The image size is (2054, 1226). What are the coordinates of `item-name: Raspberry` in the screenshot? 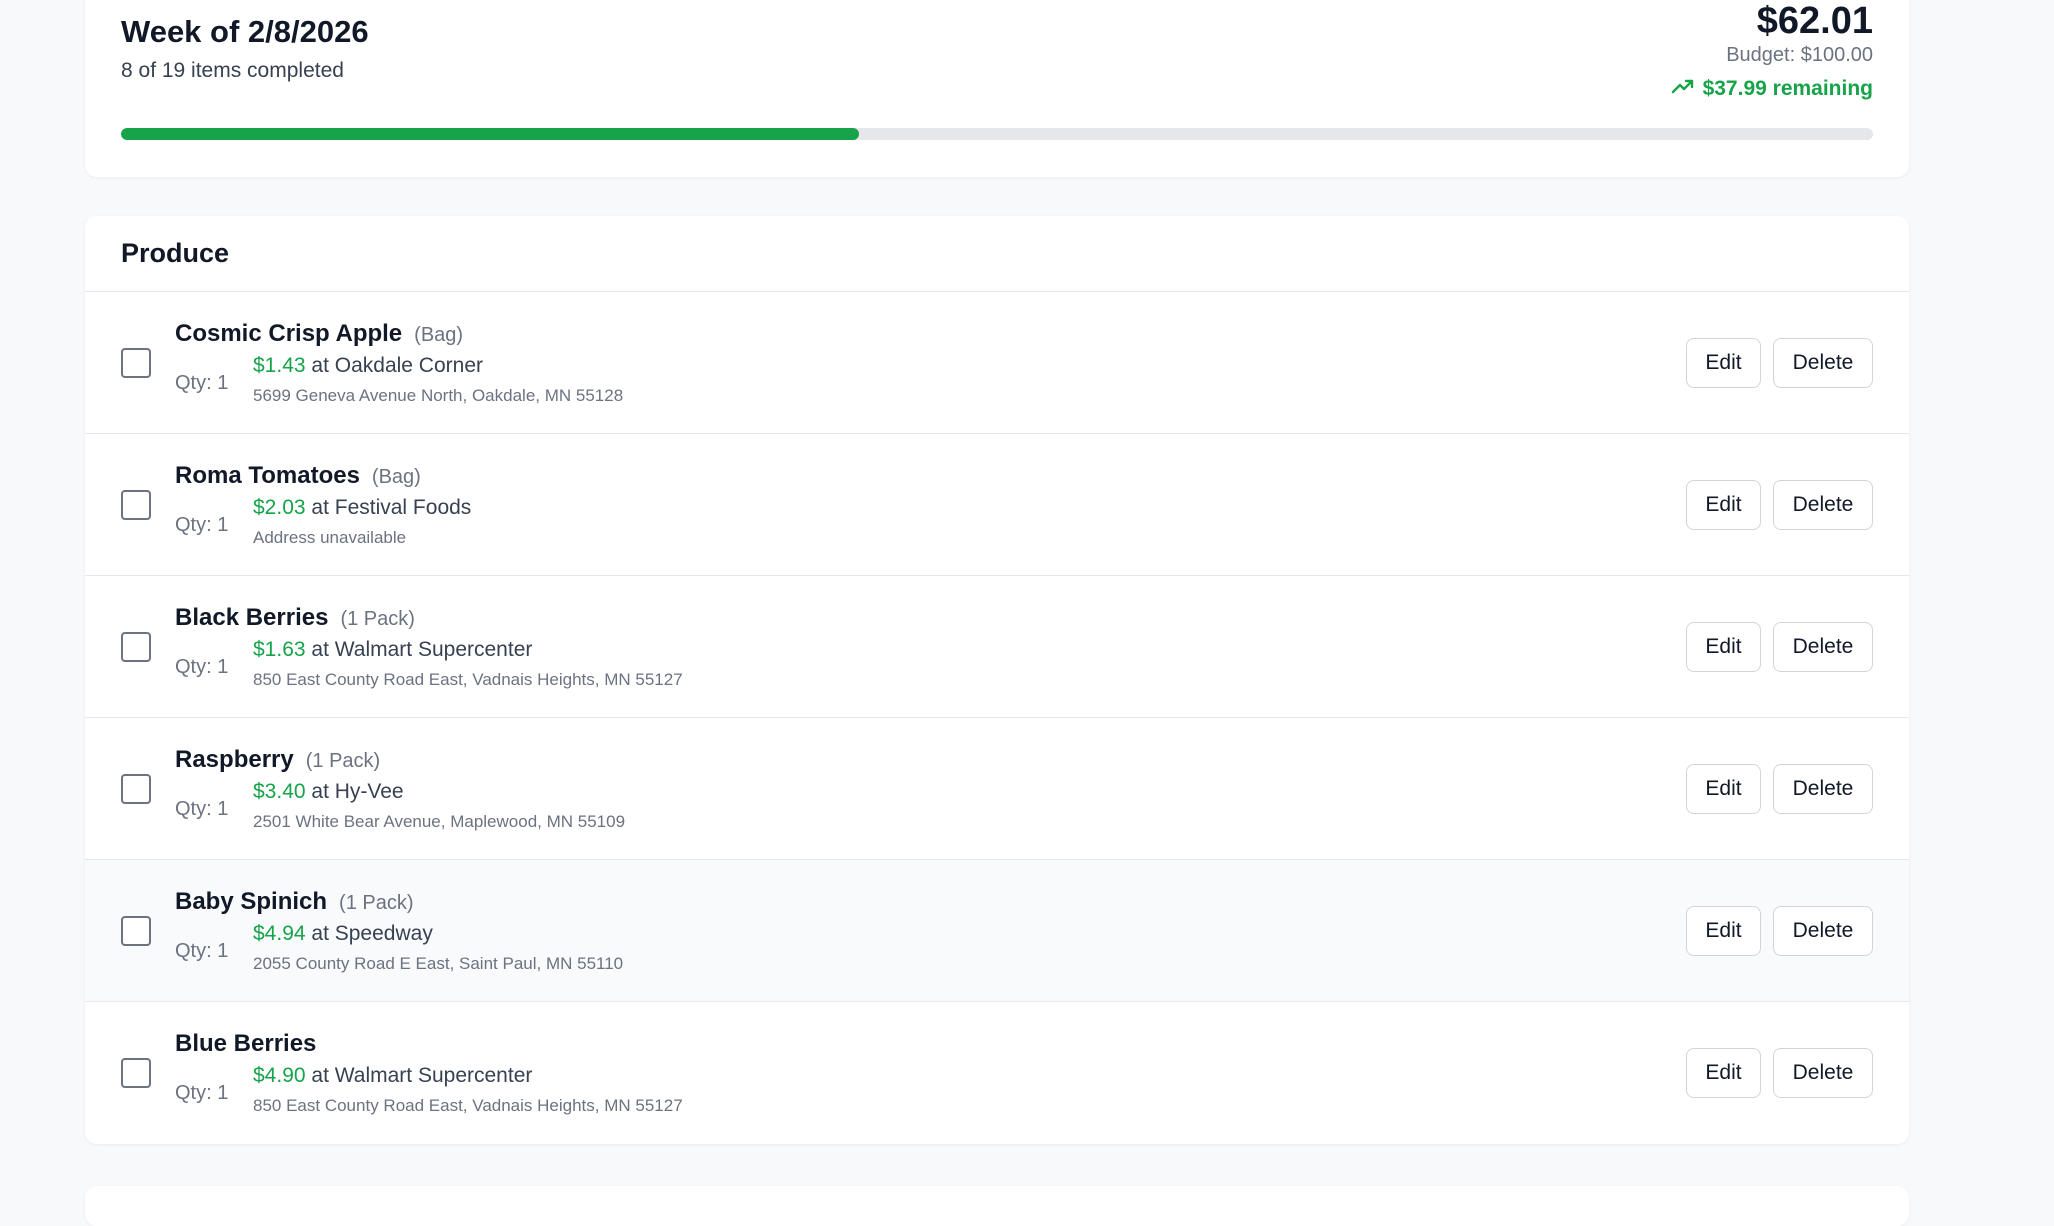 It's located at (234, 759).